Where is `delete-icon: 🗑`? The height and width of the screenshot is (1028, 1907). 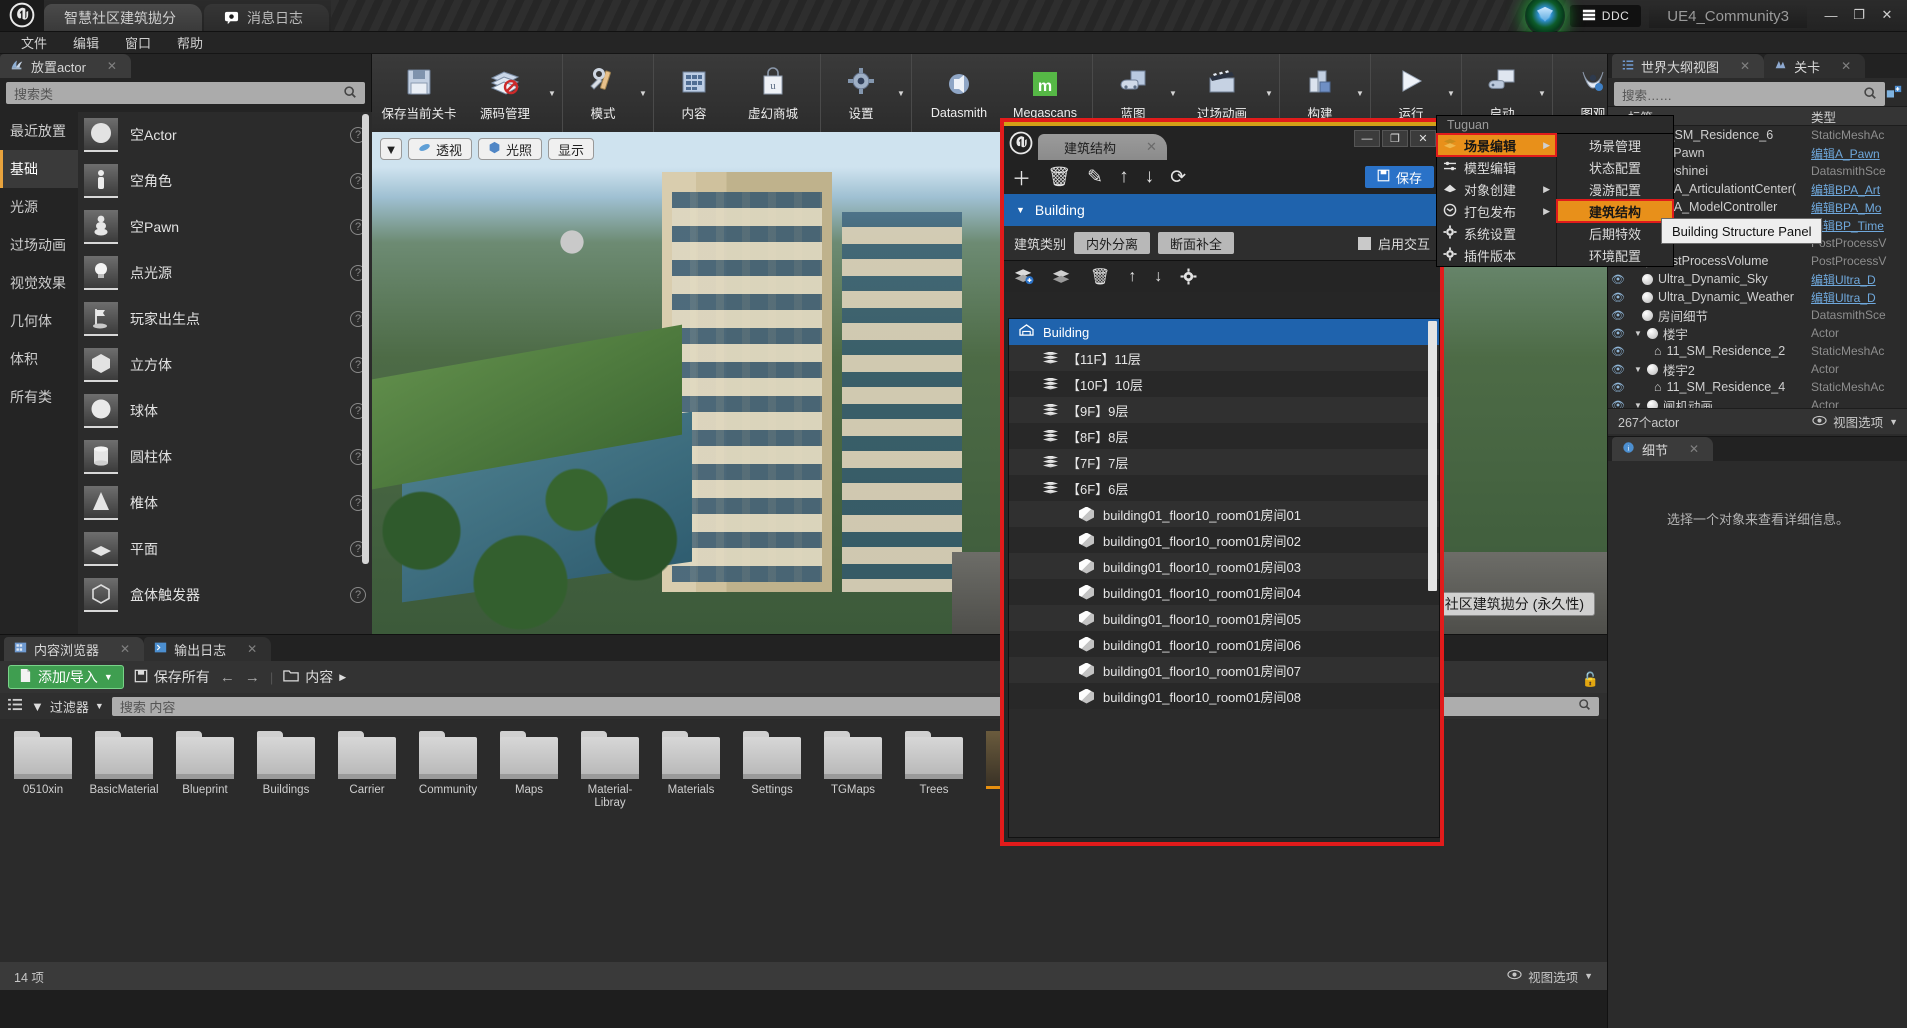 delete-icon: 🗑 is located at coordinates (1059, 177).